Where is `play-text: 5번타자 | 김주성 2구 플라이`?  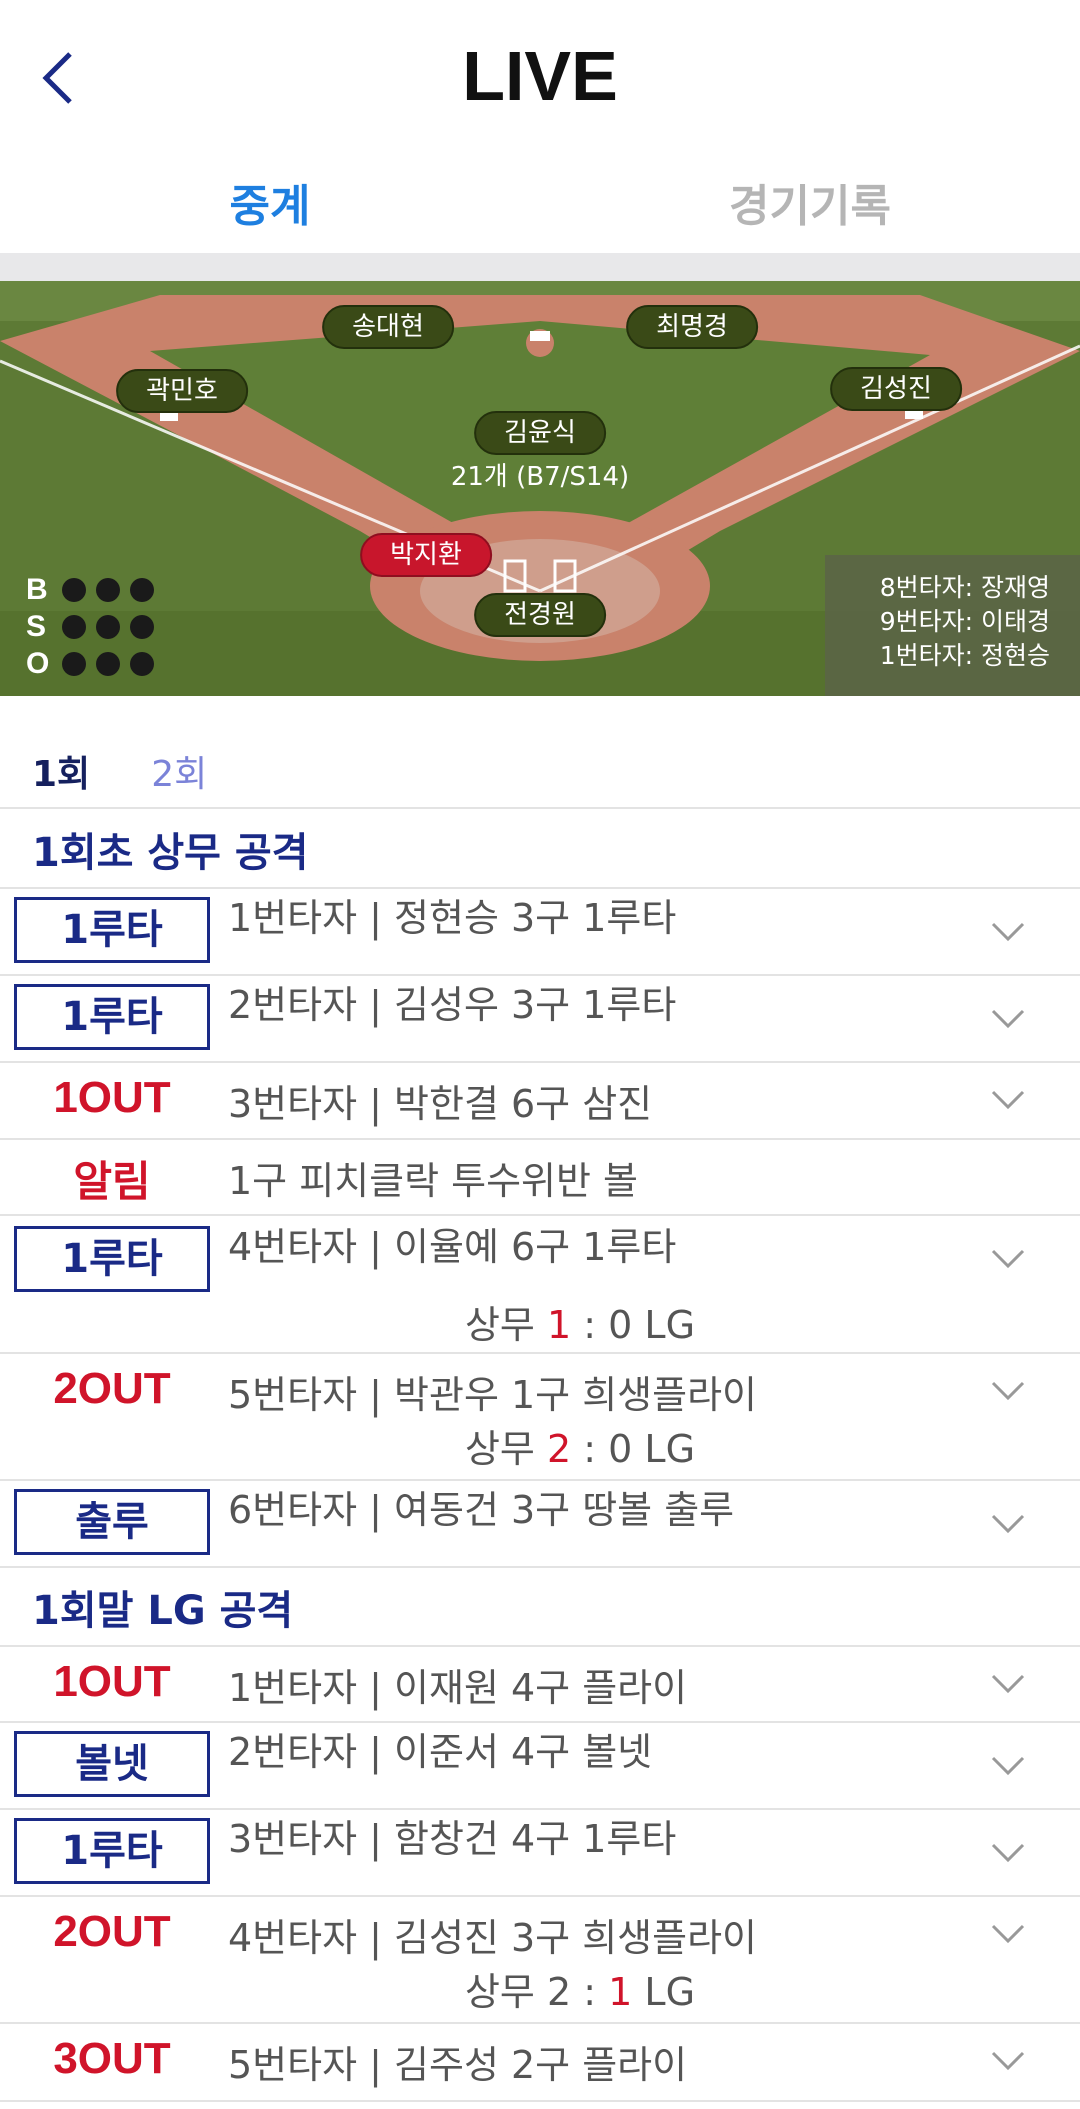 play-text: 5번타자 | 김주성 2구 플라이 is located at coordinates (458, 2065).